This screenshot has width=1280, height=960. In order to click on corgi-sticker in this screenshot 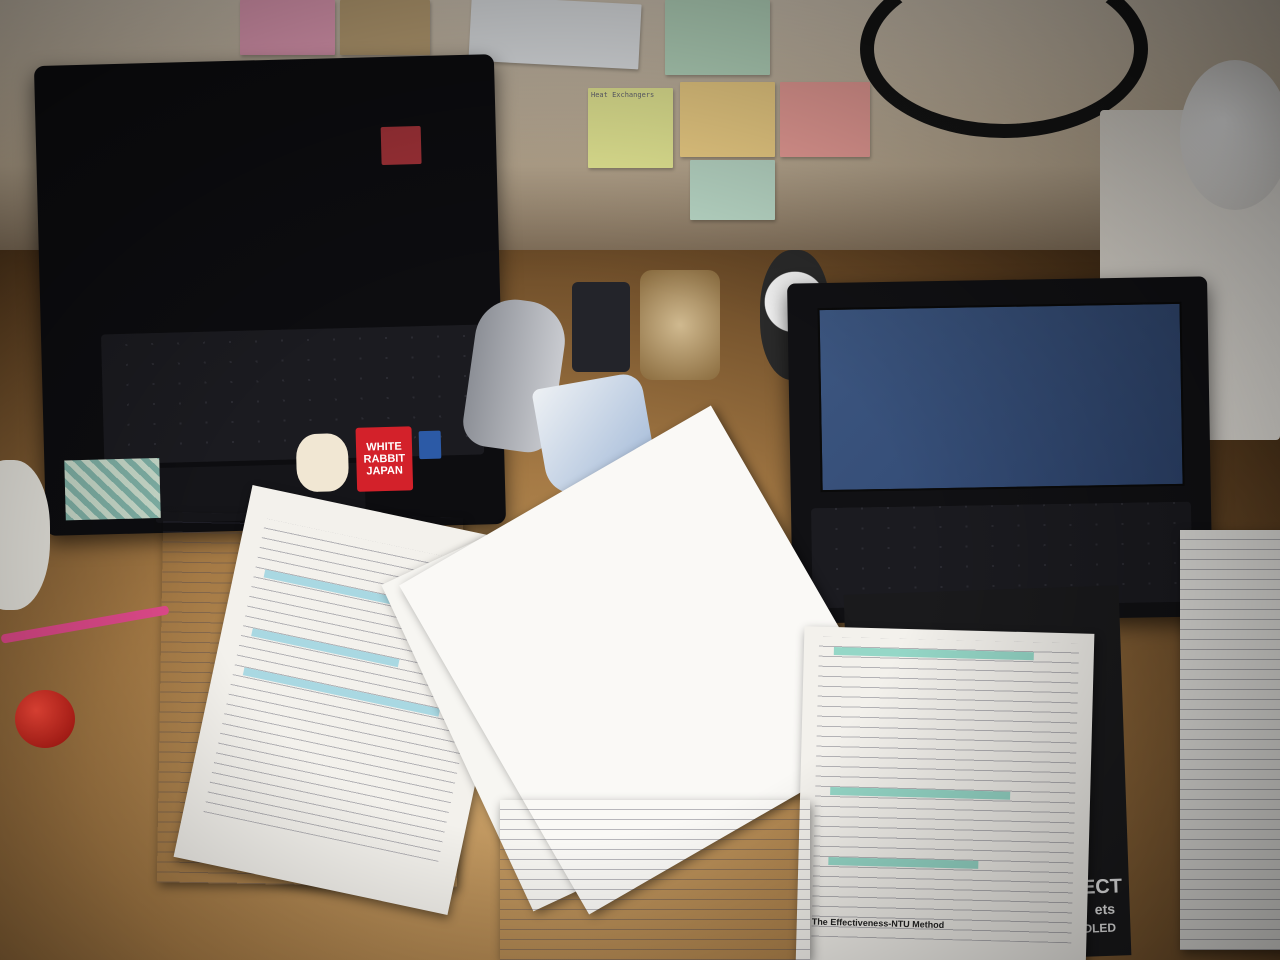, I will do `click(322, 463)`.